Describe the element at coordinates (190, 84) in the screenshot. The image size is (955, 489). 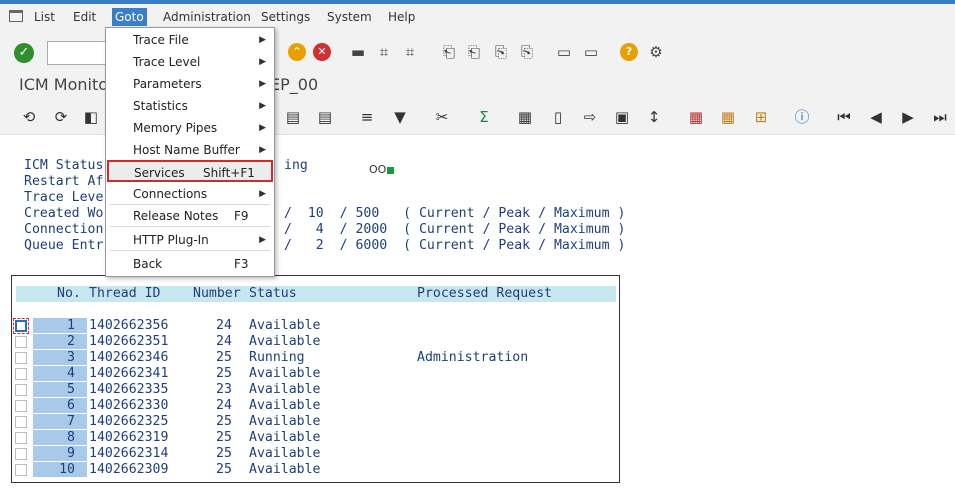
I see `goto-menu-item-parameters: Parameters ▶` at that location.